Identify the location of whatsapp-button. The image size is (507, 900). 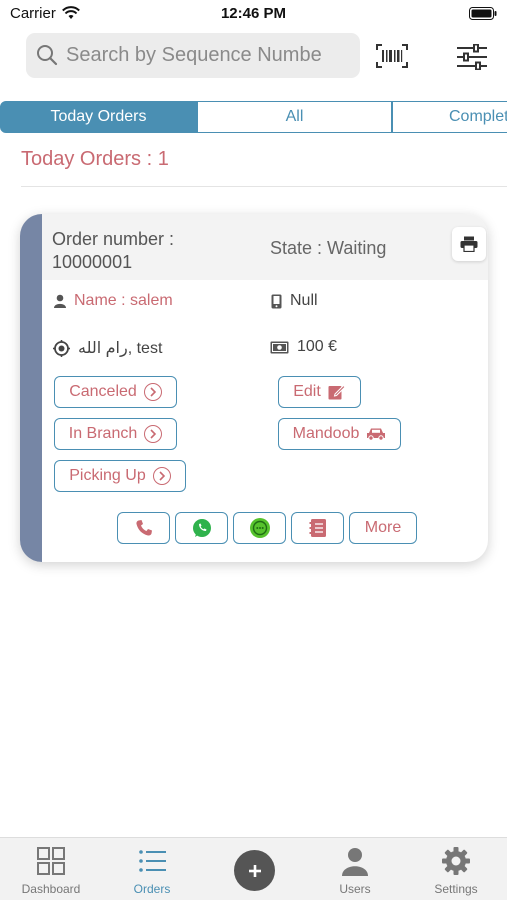
(201, 528).